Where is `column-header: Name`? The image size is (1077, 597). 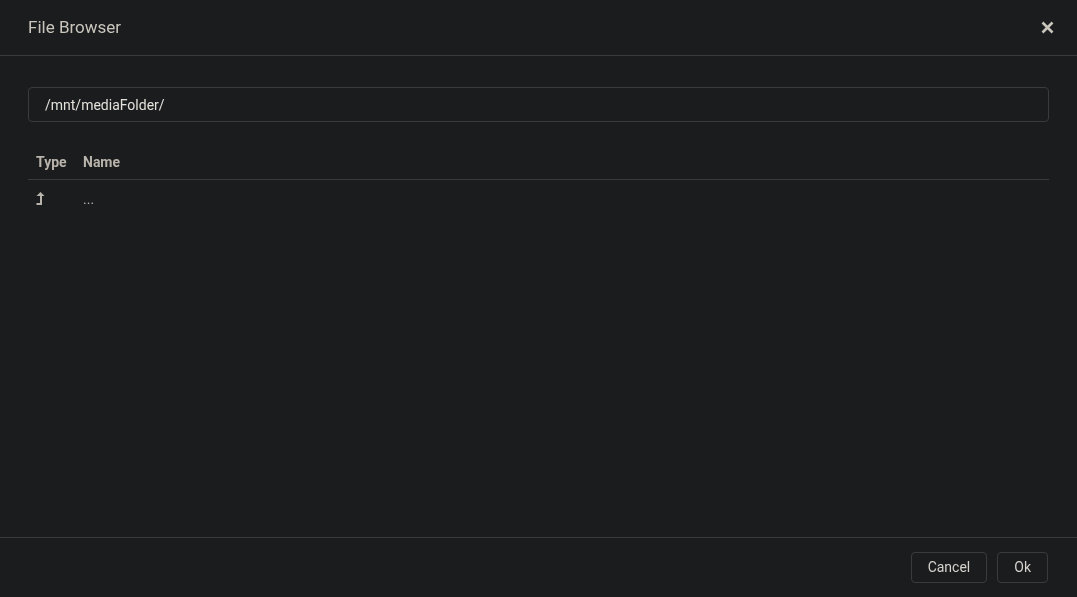
column-header: Name is located at coordinates (102, 162).